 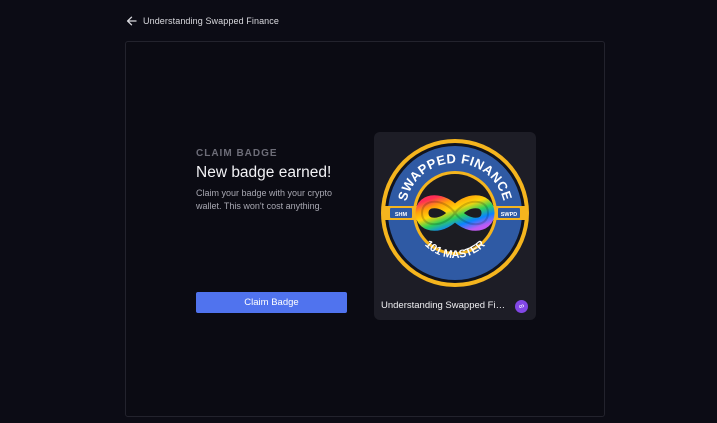 I want to click on back-link-label: Understanding Swapped Finance, so click(x=211, y=21).